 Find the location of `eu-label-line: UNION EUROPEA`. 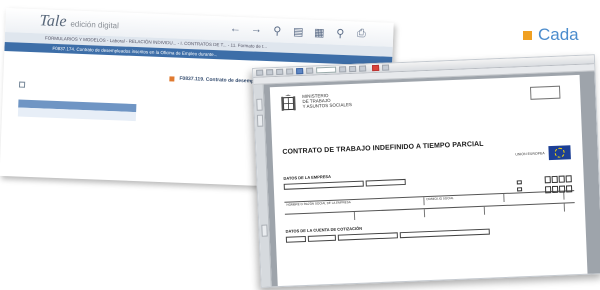

eu-label-line: UNION EUROPEA is located at coordinates (530, 154).